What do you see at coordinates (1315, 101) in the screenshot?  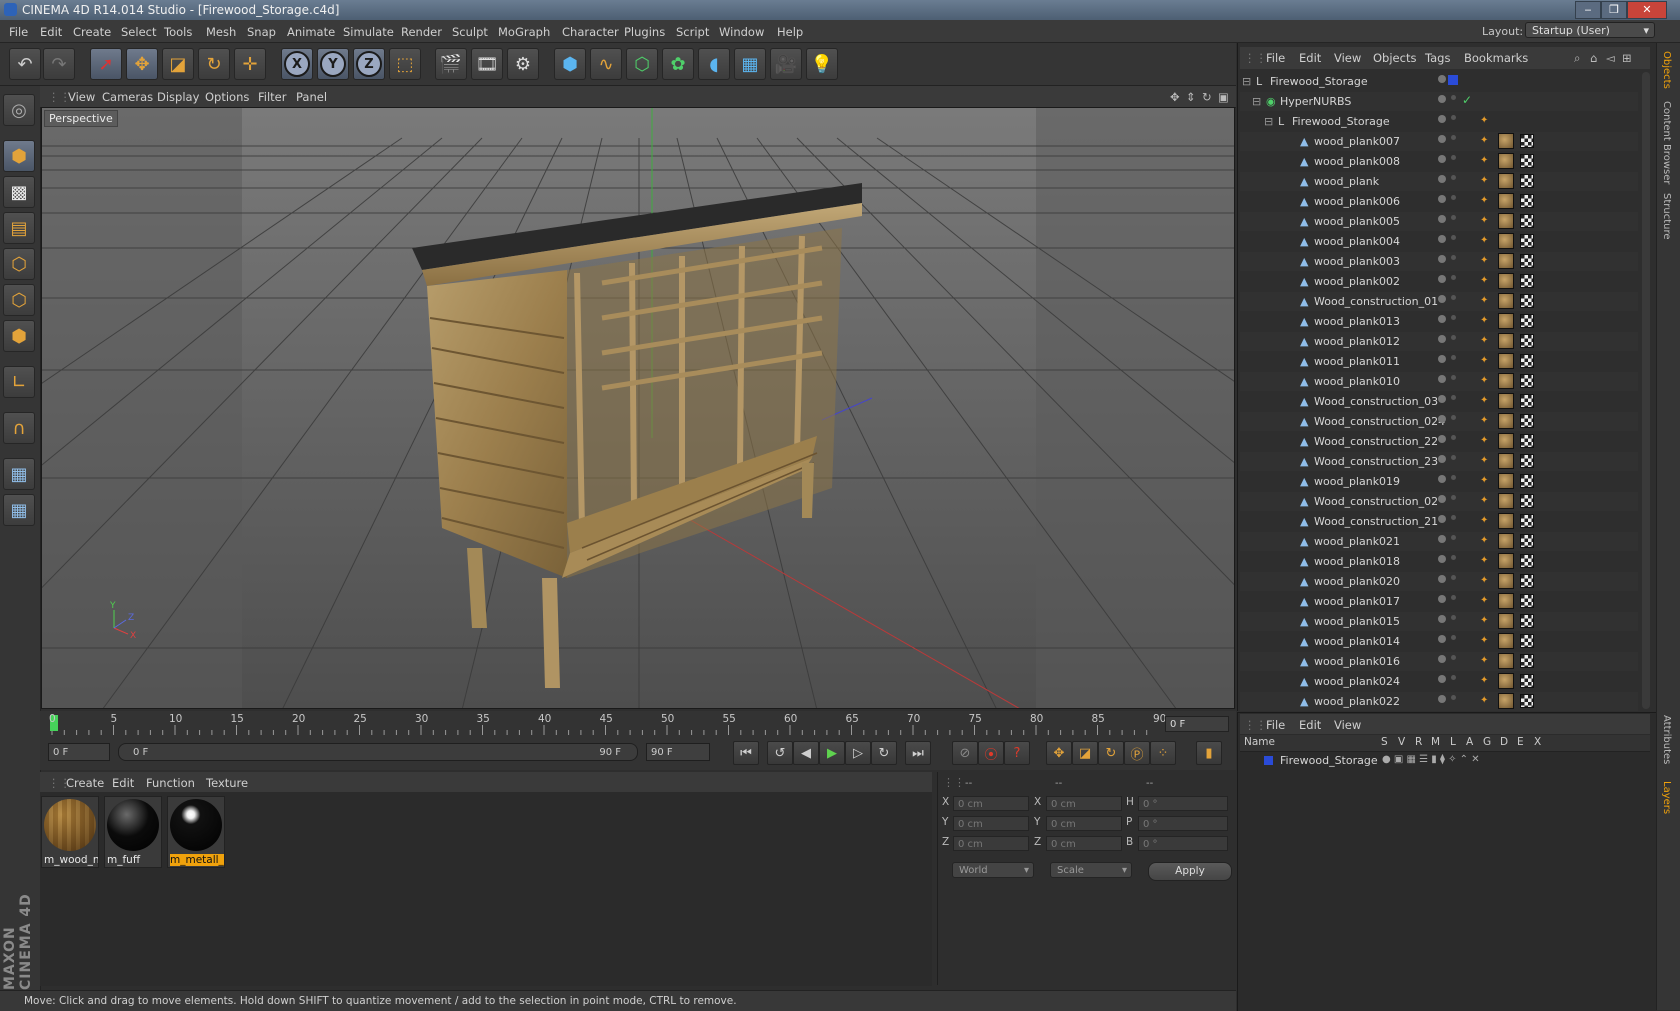 I see `object-name: HyperNURBS` at bounding box center [1315, 101].